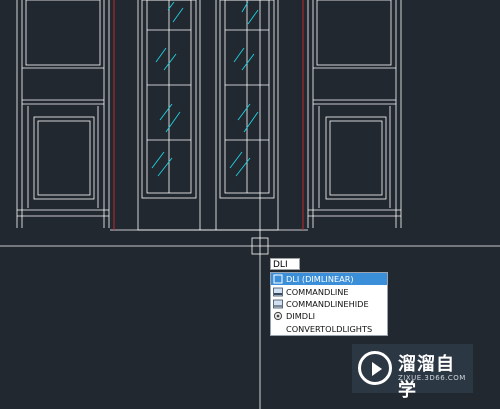 The height and width of the screenshot is (409, 500). Describe the element at coordinates (278, 316) in the screenshot. I see `dimdli-gear-icon` at that location.